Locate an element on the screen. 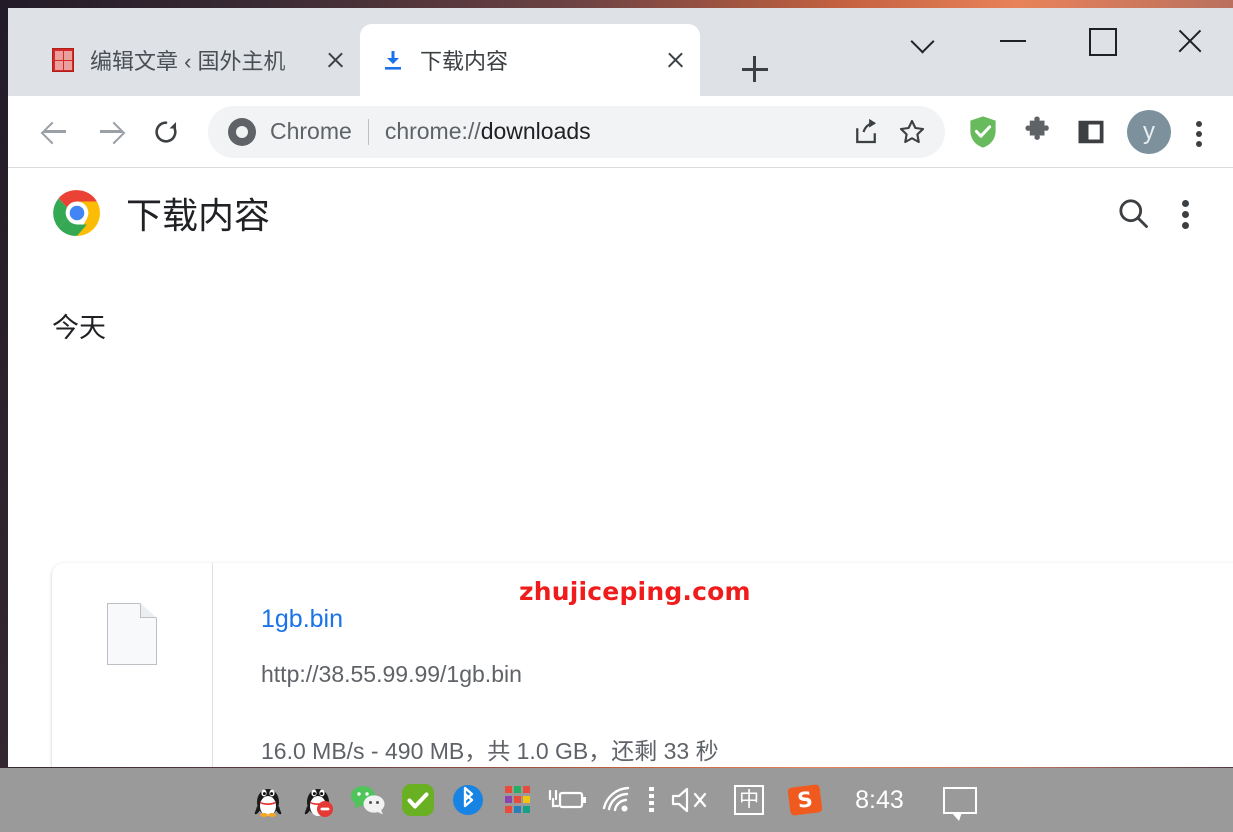 The image size is (1233, 832). adguard-shield-icon is located at coordinates (983, 132).